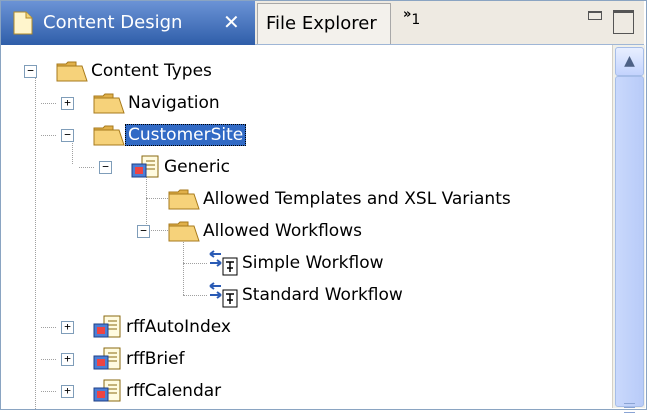  I want to click on tree-node-rff-calendar: rffCalendar, so click(158, 391).